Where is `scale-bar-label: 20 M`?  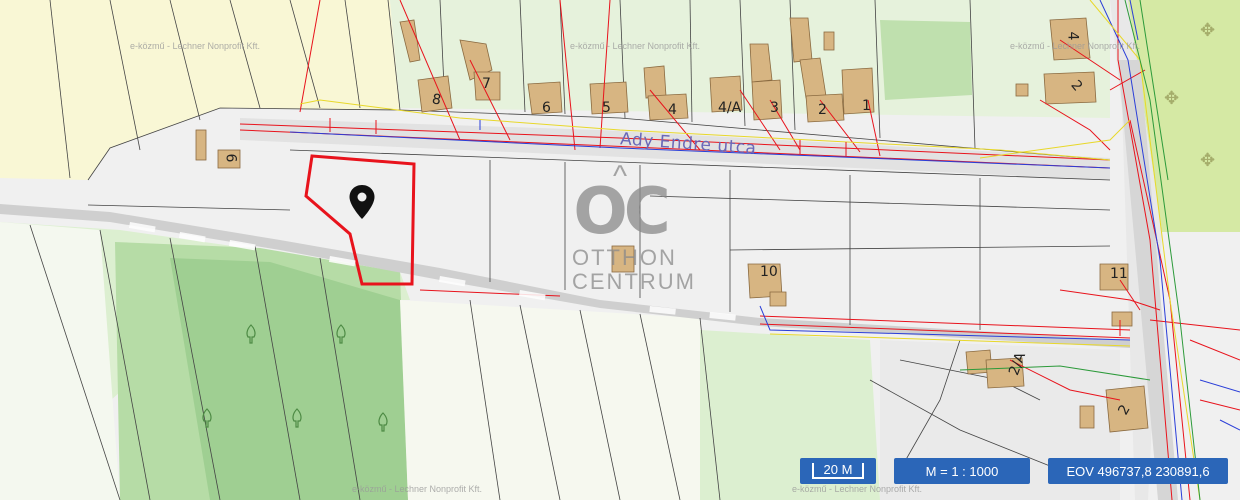
scale-bar-label: 20 M is located at coordinates (838, 471).